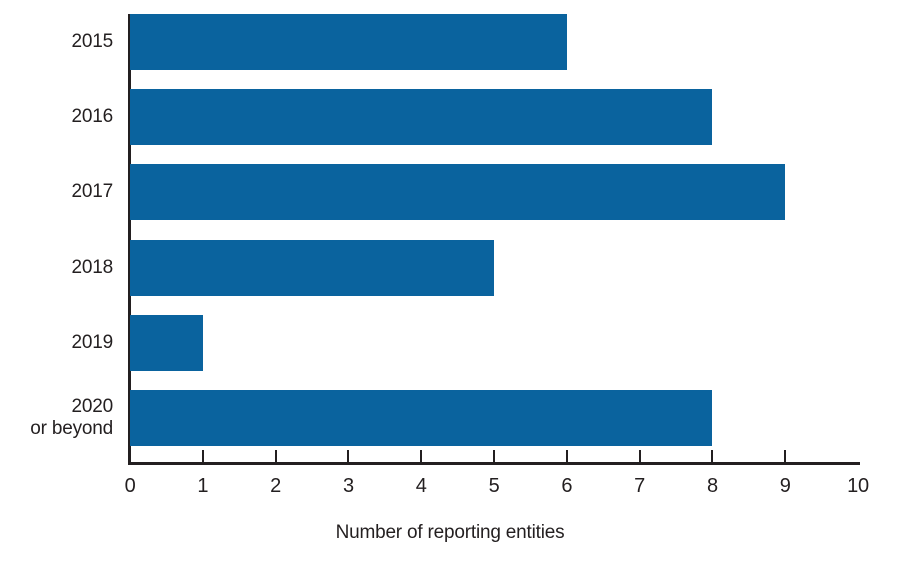  I want to click on category-label: 2019, so click(92, 342).